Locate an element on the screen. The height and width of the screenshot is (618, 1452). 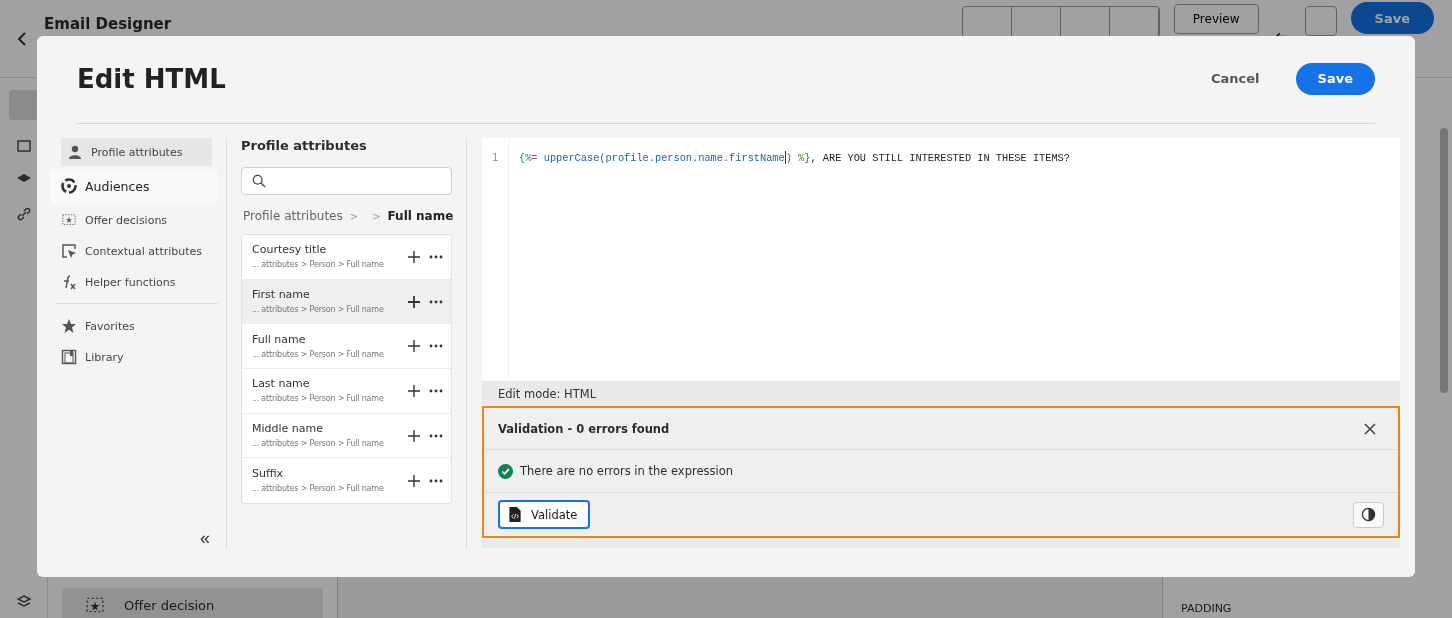
validation-title: Validation - 0 errors found is located at coordinates (584, 428).